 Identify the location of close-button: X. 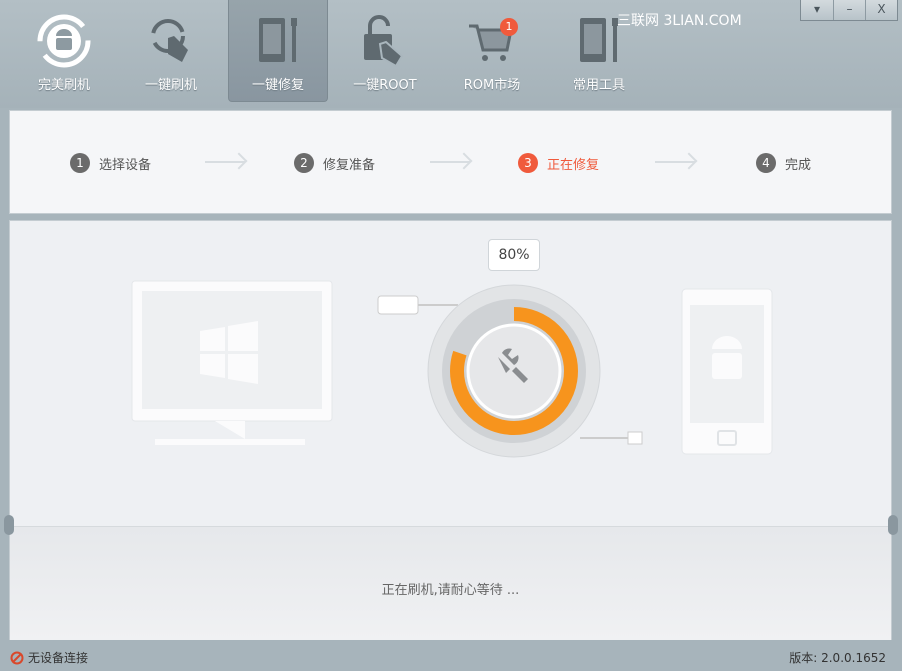
(881, 10).